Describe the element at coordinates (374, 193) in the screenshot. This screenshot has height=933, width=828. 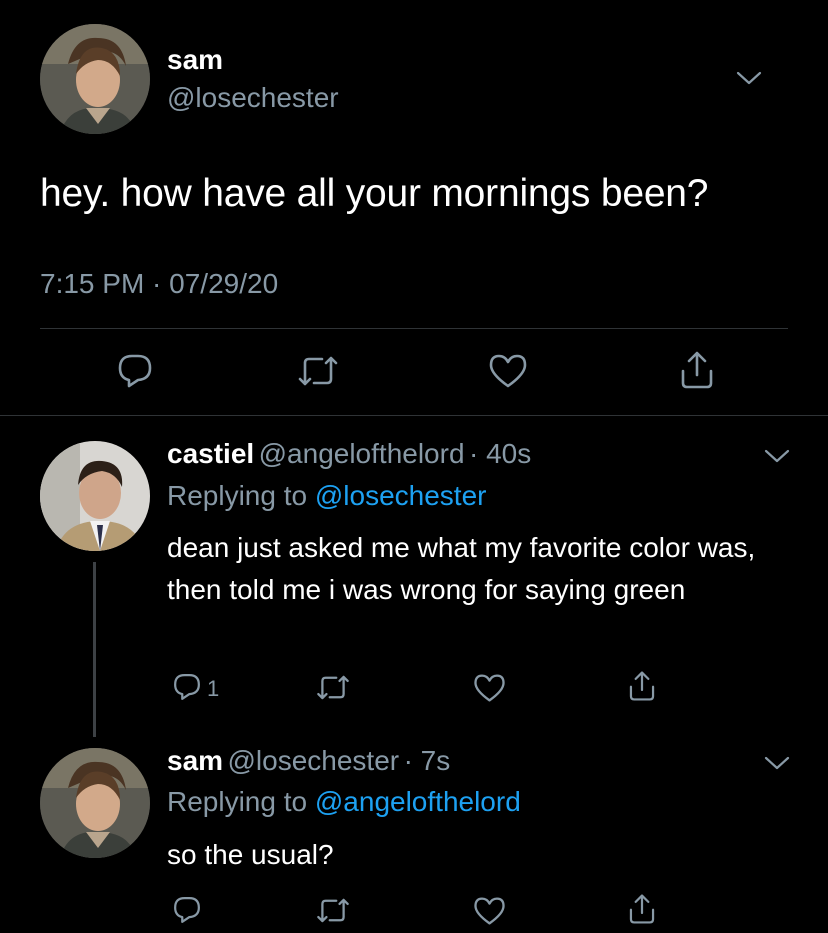
I see `tweet-text: hey. how have all your mornings been?` at that location.